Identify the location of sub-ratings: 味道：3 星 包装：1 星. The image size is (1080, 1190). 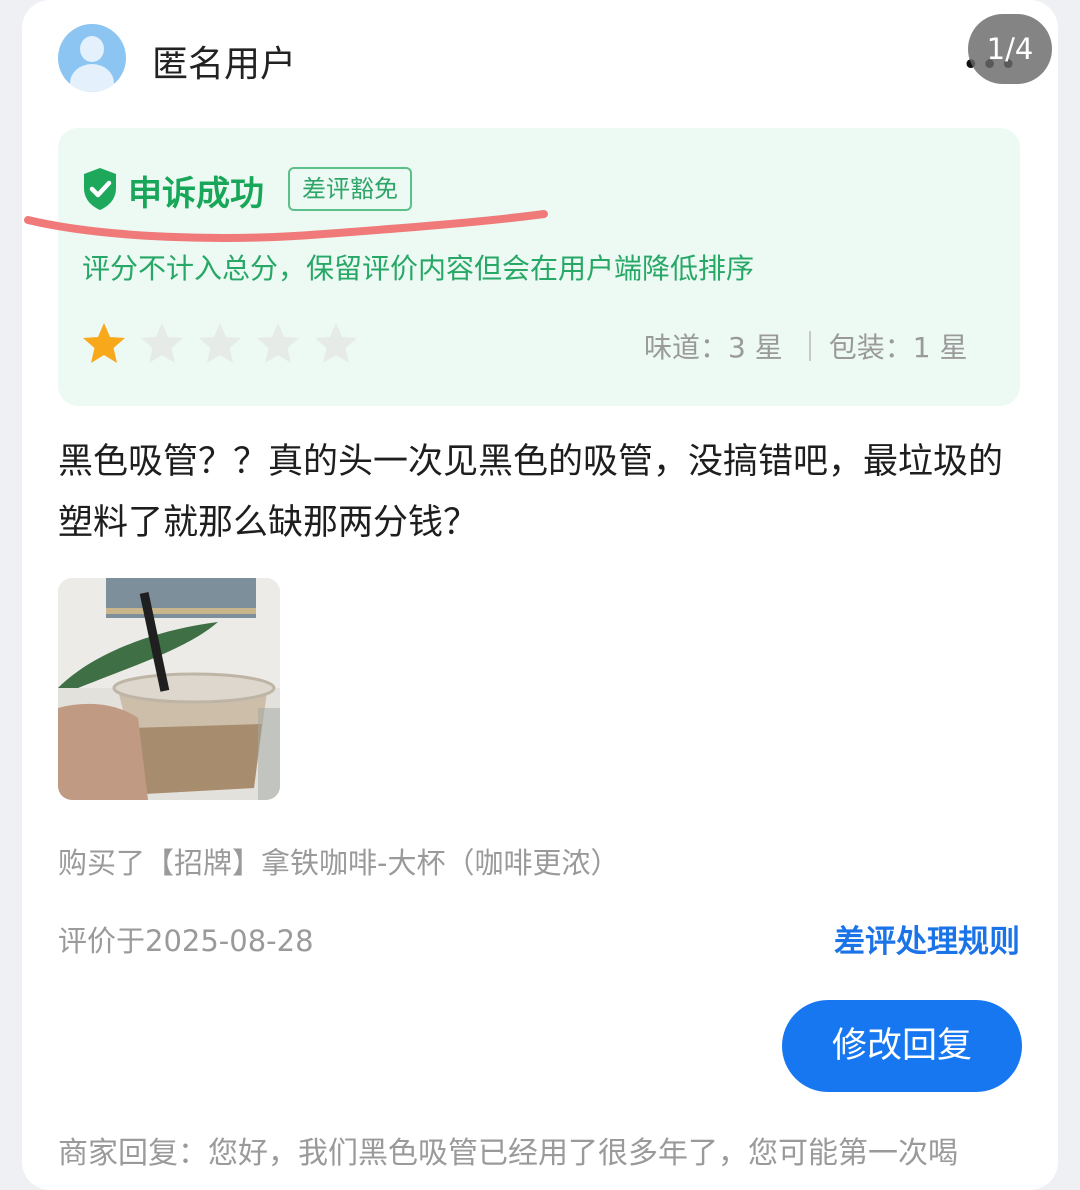
(805, 346).